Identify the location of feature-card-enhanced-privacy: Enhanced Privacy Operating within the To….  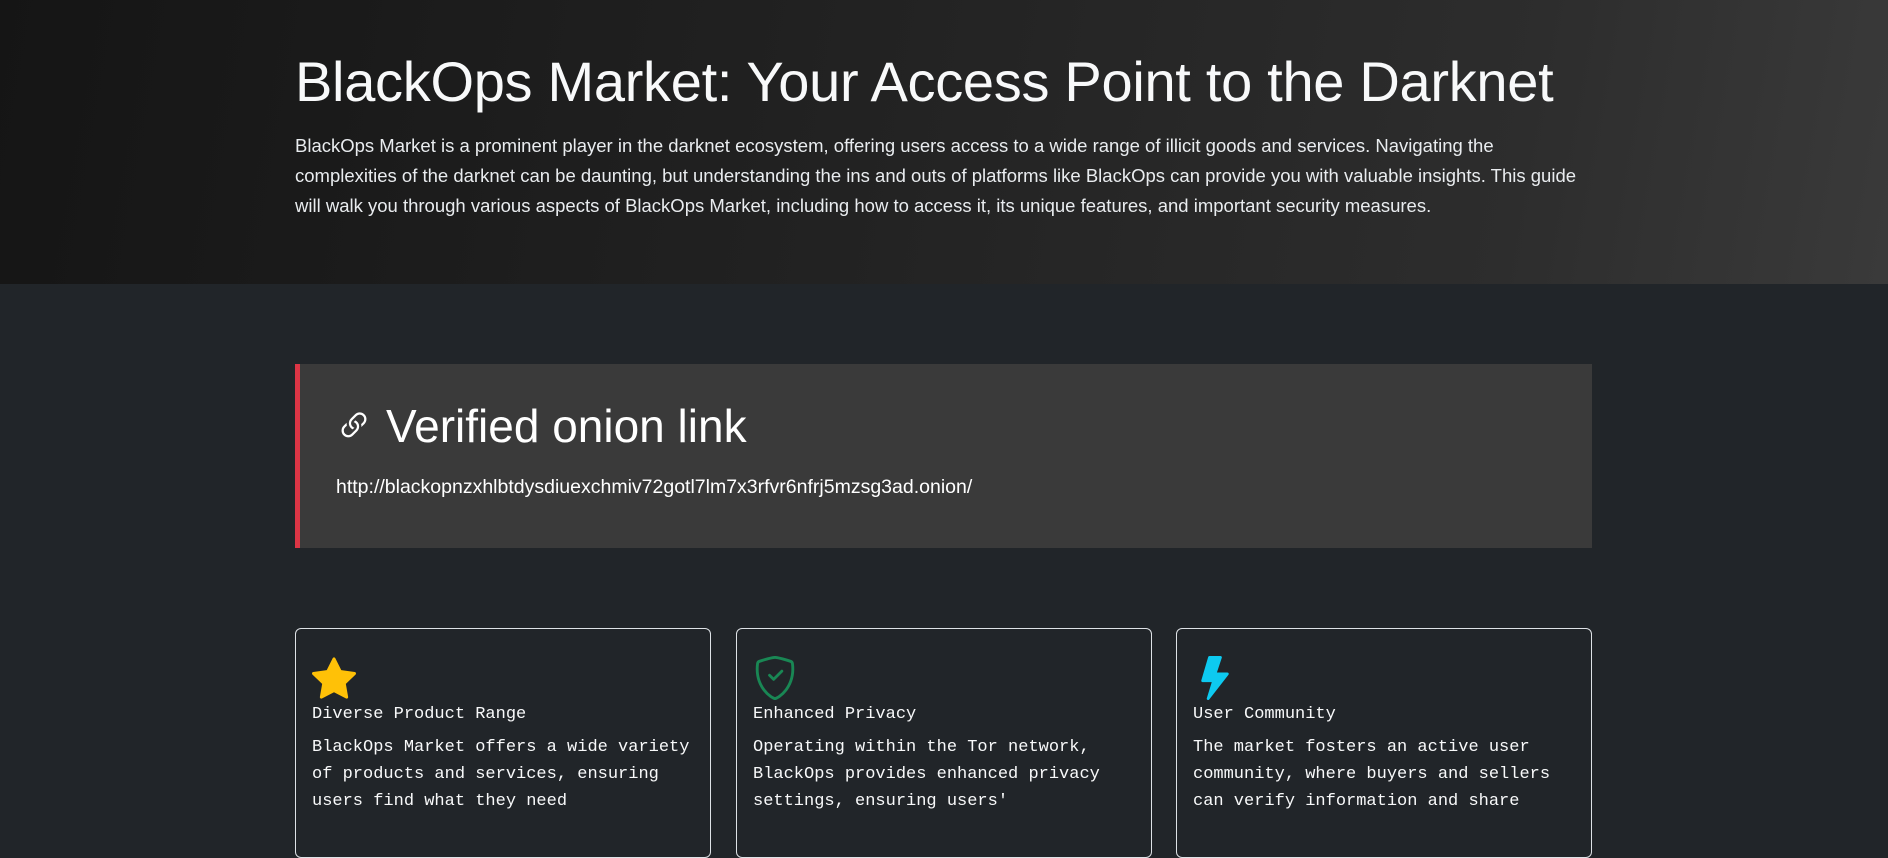
(944, 743).